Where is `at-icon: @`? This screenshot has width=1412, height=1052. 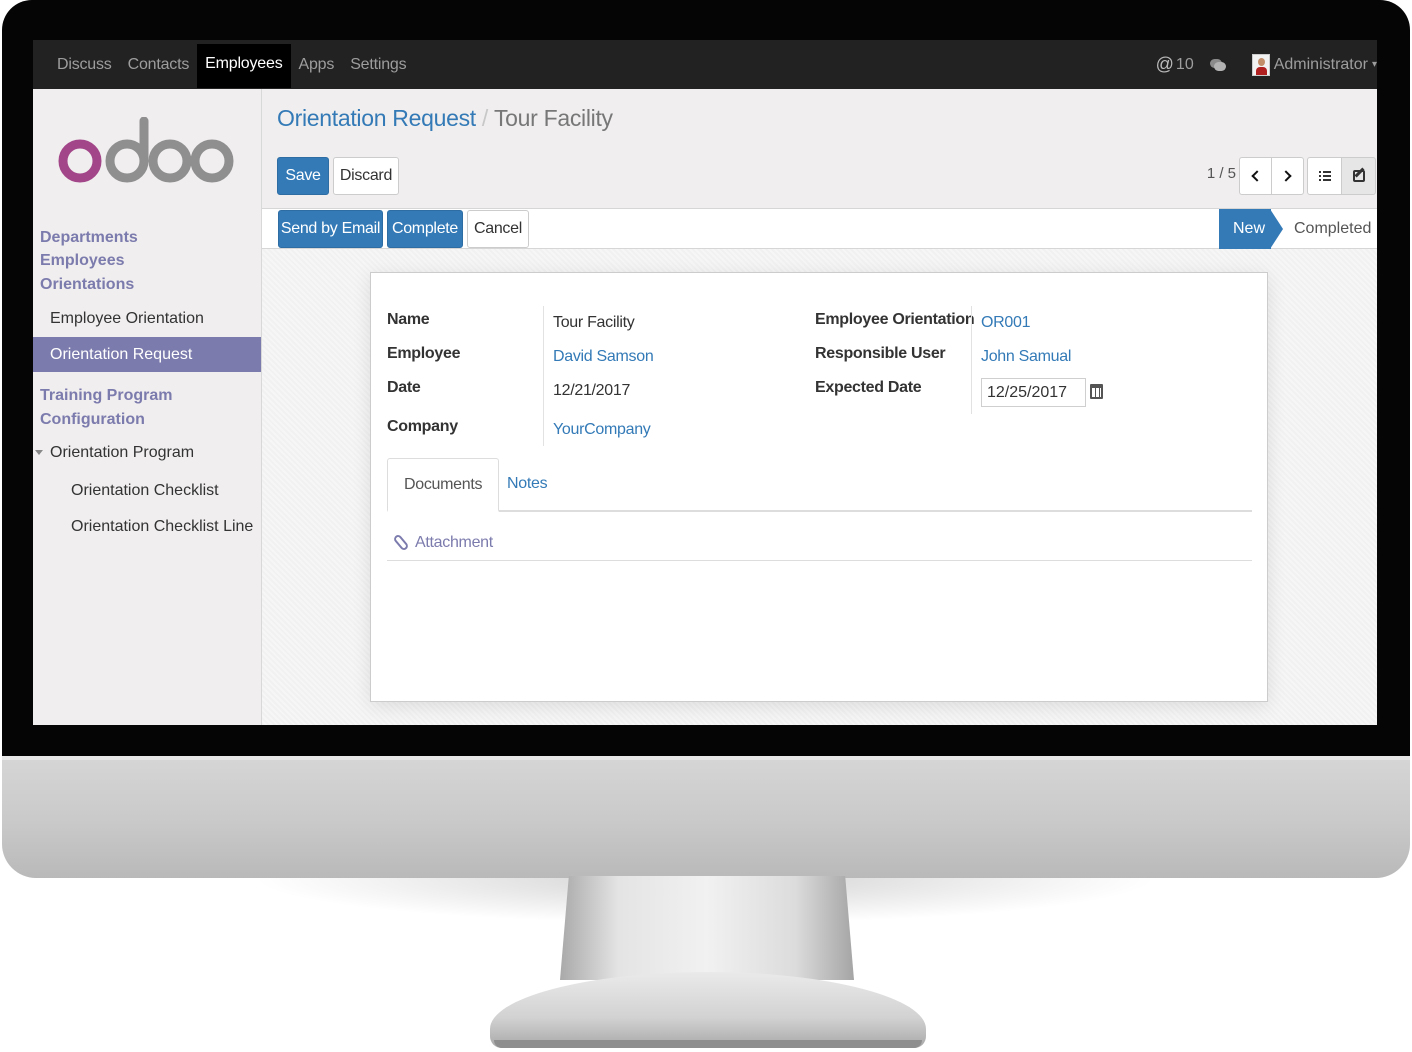
at-icon: @ is located at coordinates (1164, 64).